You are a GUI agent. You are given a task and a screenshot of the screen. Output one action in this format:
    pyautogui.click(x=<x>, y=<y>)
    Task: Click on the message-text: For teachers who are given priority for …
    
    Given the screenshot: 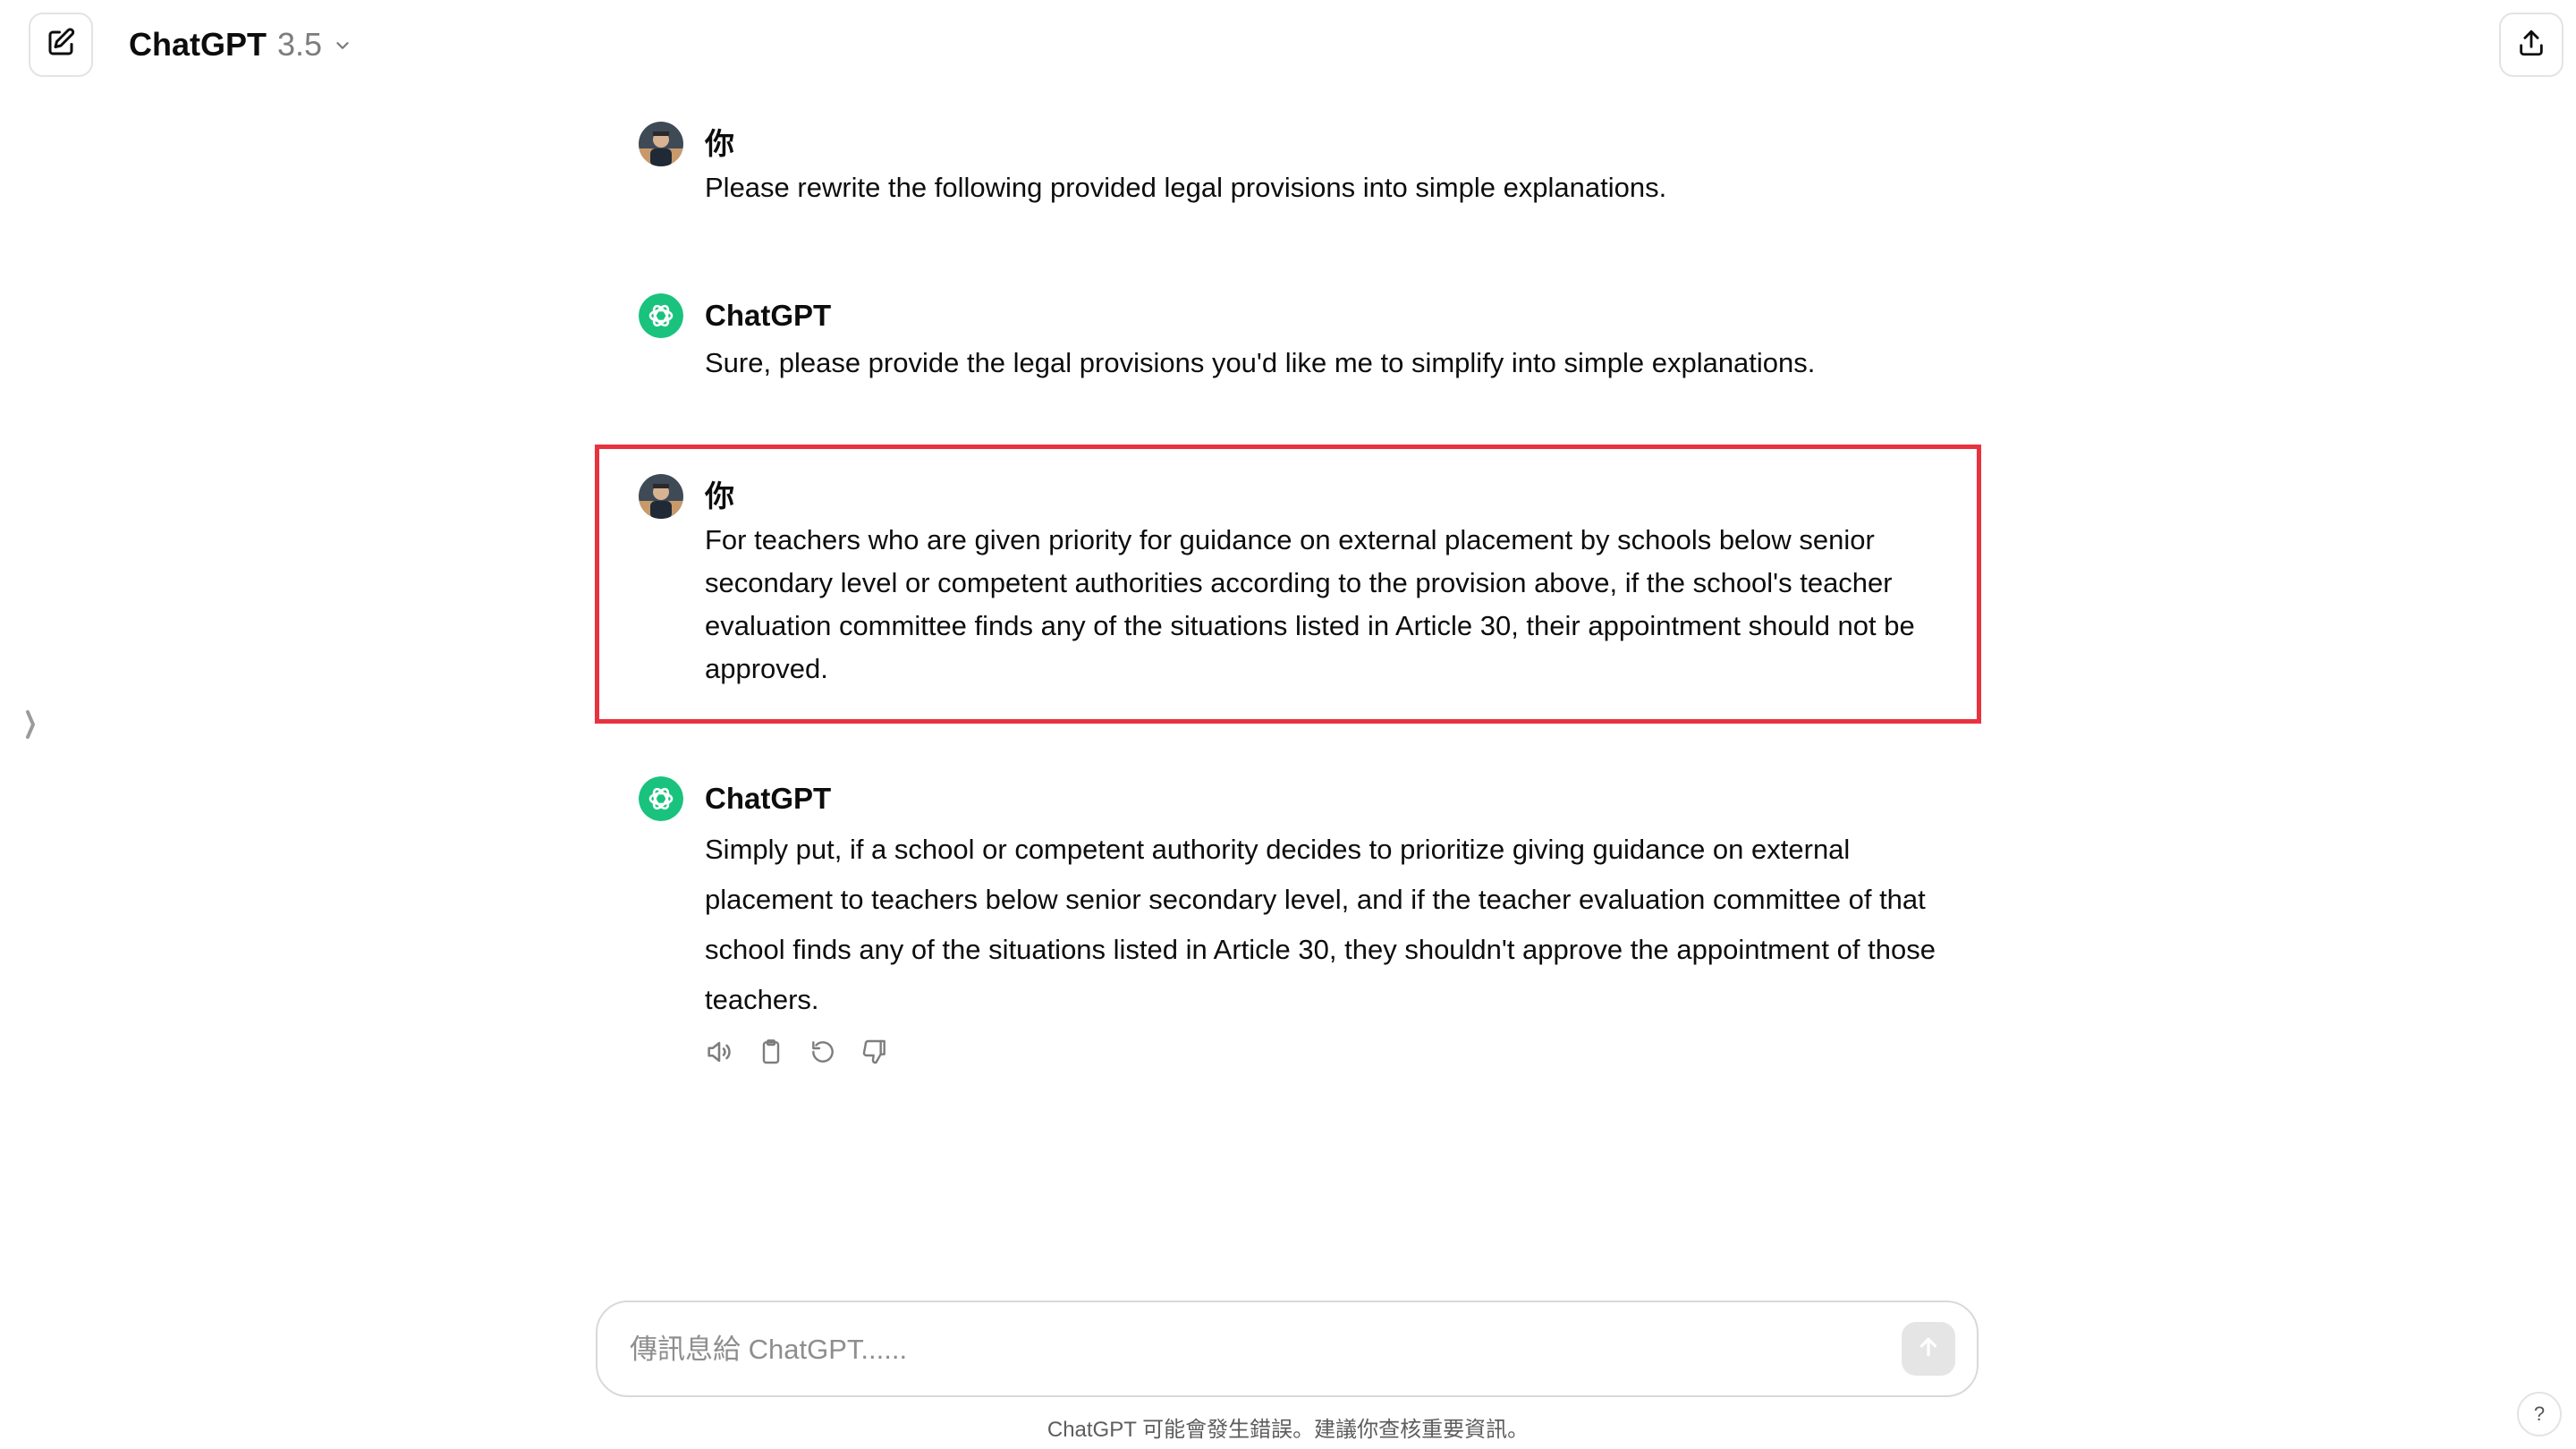 What is the action you would take?
    pyautogui.click(x=1310, y=604)
    